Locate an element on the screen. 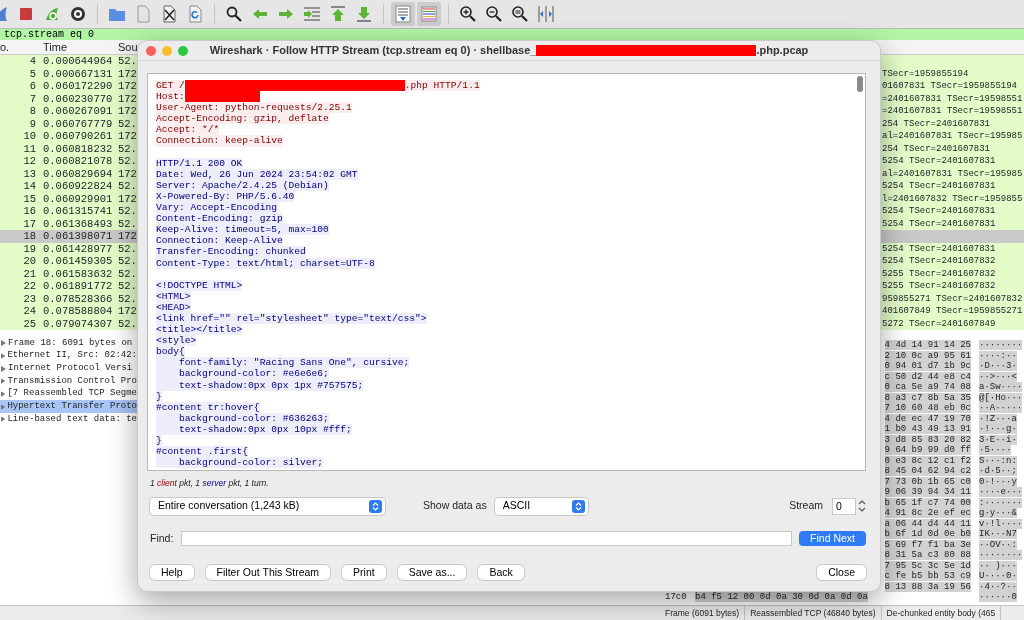 This screenshot has height=620, width=1024. table-cell: 0.060818232 is located at coordinates (78, 148).